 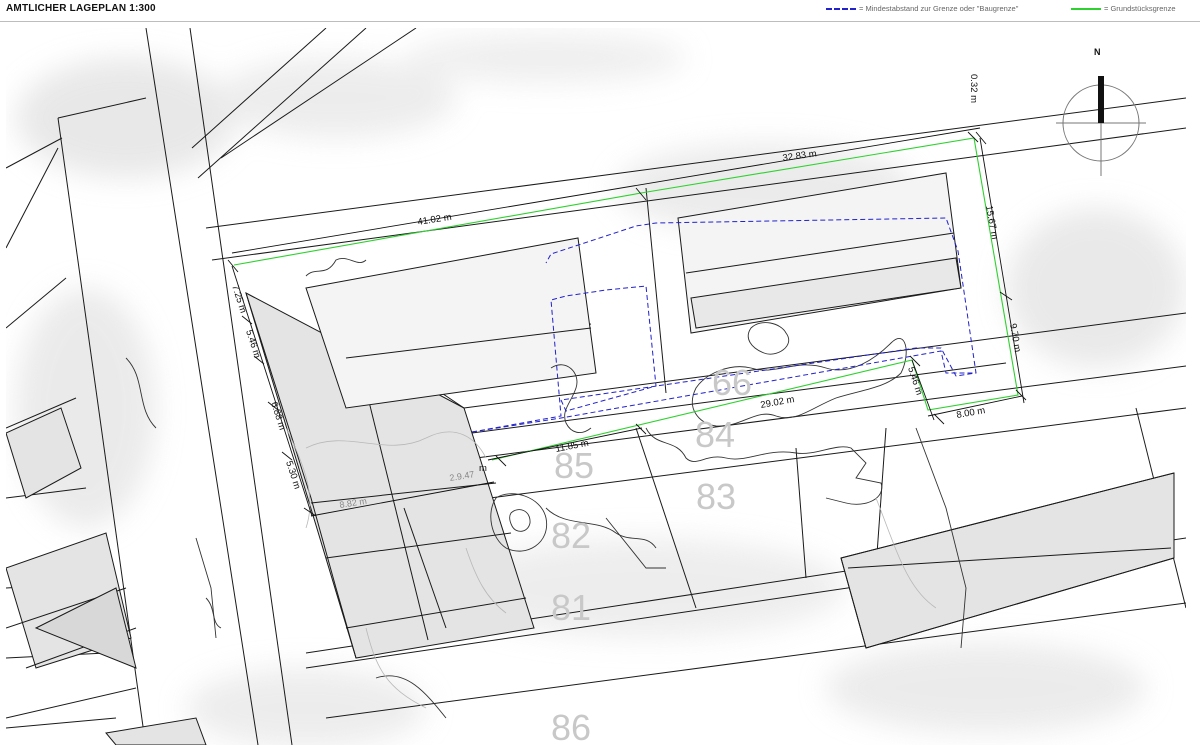 What do you see at coordinates (1086, 8) in the screenshot?
I see `solid-line-swatch` at bounding box center [1086, 8].